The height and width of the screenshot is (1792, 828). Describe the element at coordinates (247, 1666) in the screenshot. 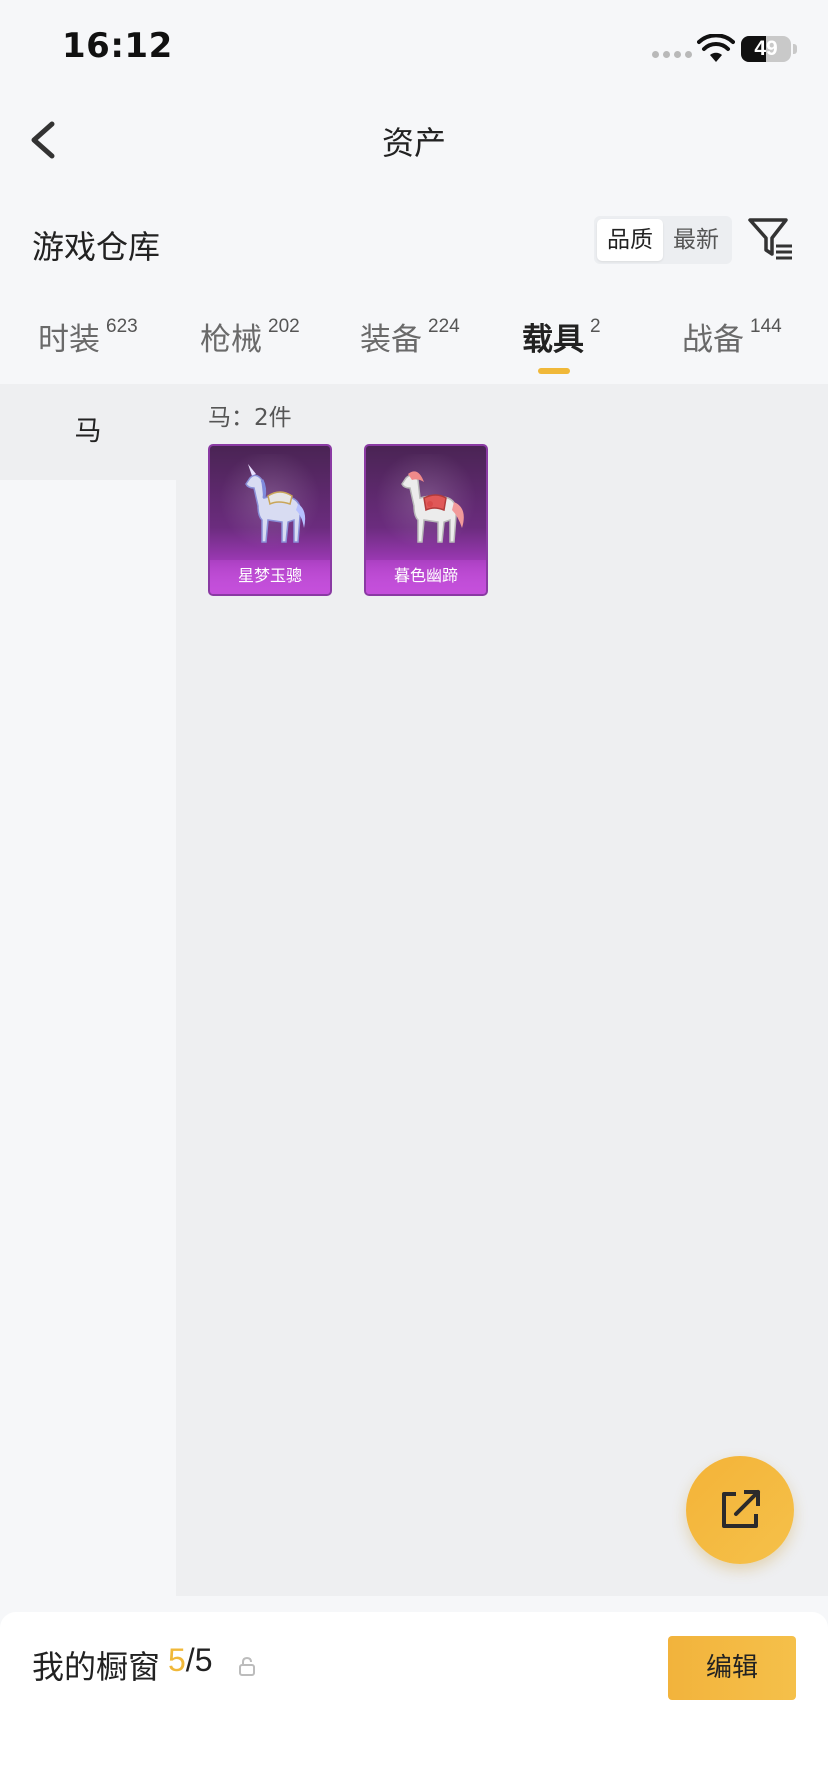

I see `lock-icon` at that location.